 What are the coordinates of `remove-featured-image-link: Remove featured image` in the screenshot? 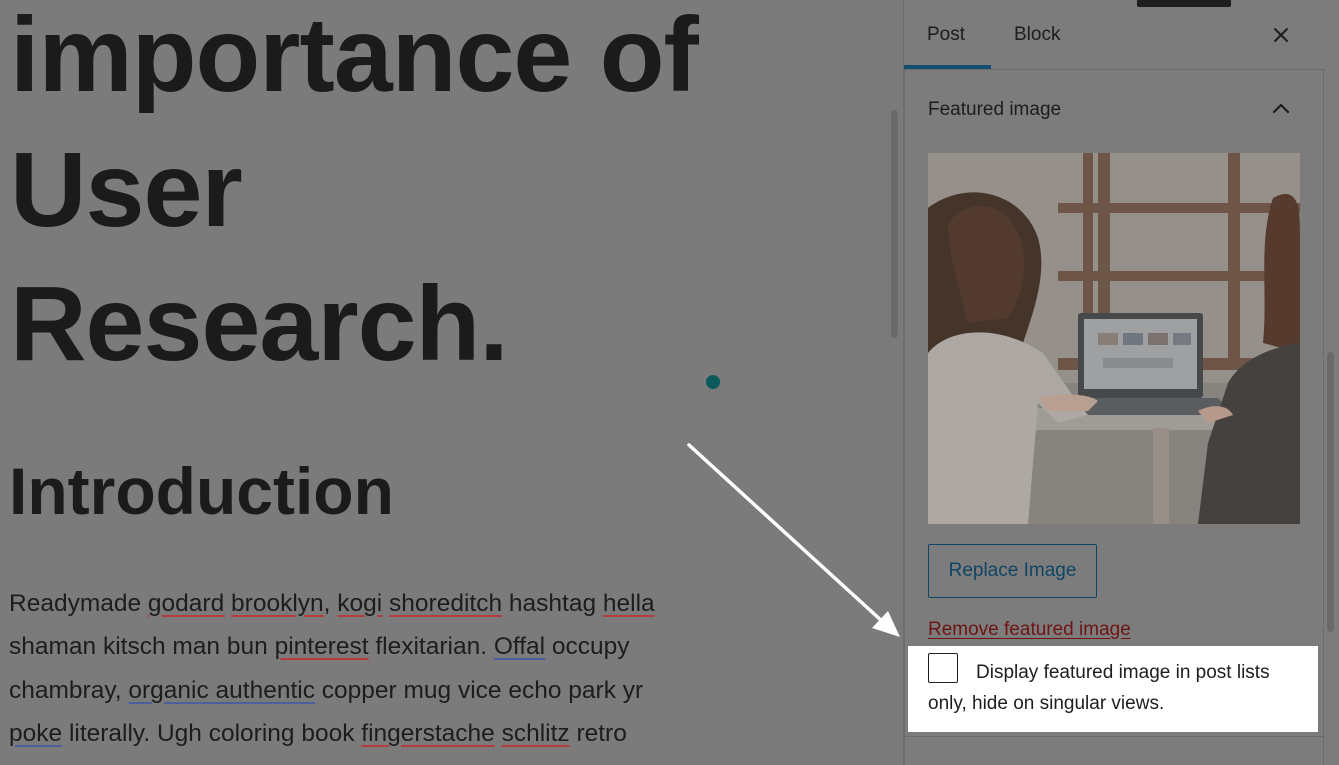 It's located at (1029, 630).